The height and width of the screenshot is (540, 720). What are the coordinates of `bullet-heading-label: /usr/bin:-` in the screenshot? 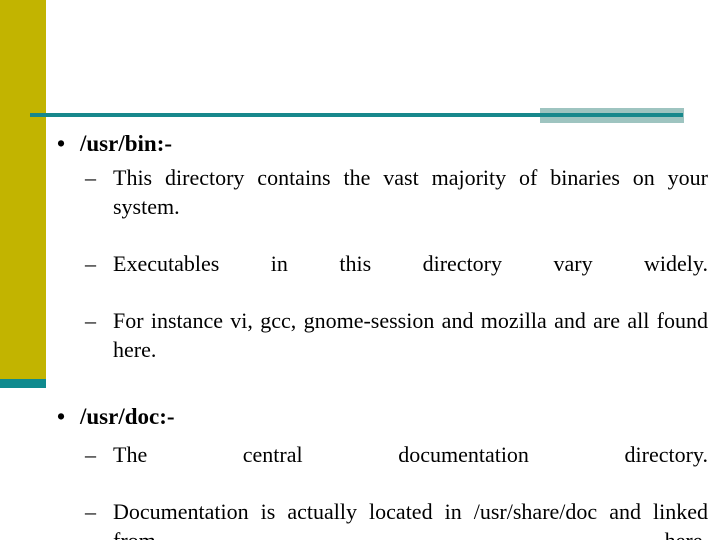 It's located at (126, 143).